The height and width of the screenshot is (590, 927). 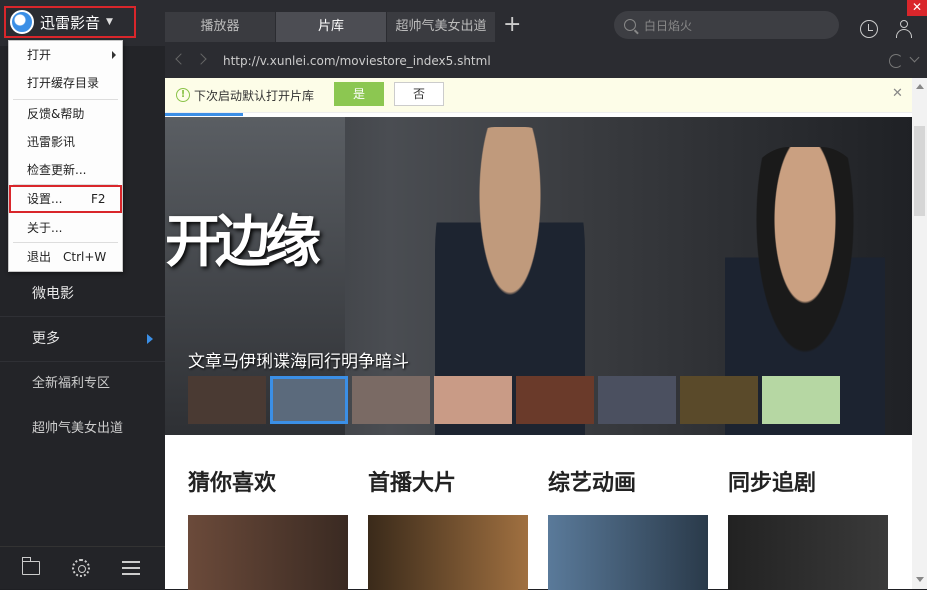 What do you see at coordinates (309, 400) in the screenshot?
I see `banner-thumb-selected` at bounding box center [309, 400].